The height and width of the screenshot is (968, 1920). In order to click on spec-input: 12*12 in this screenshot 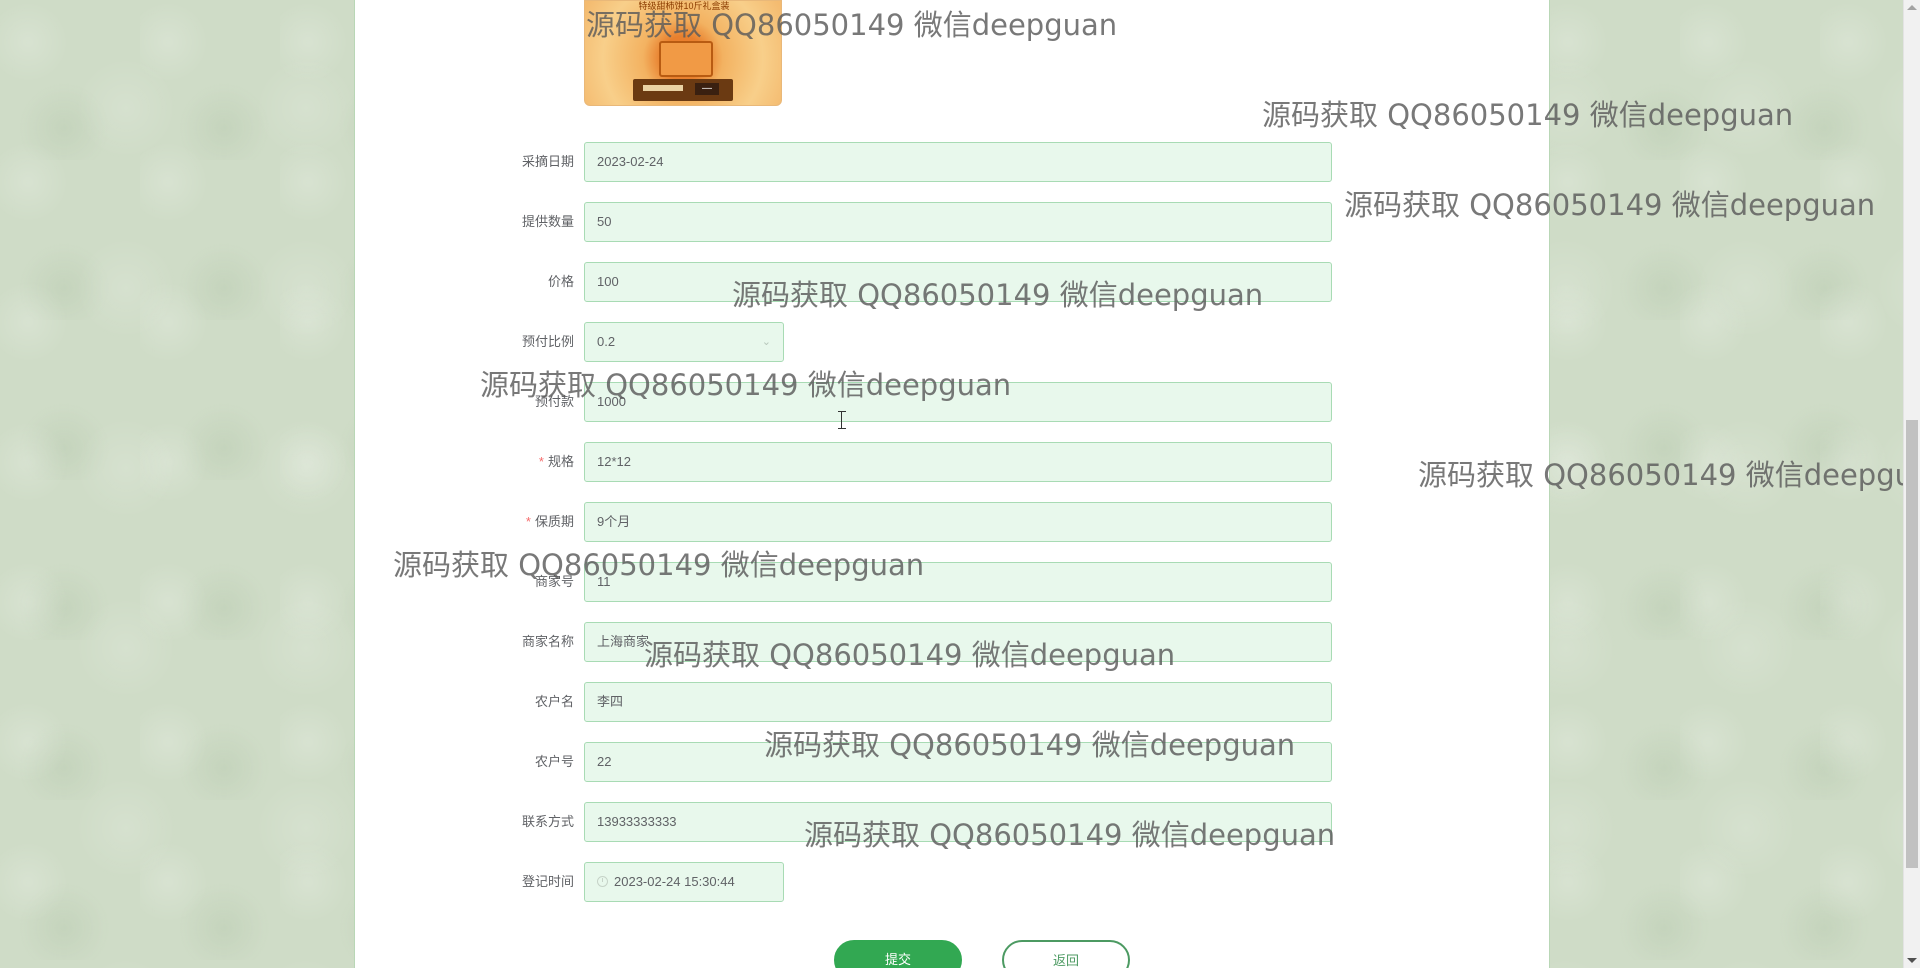, I will do `click(958, 462)`.